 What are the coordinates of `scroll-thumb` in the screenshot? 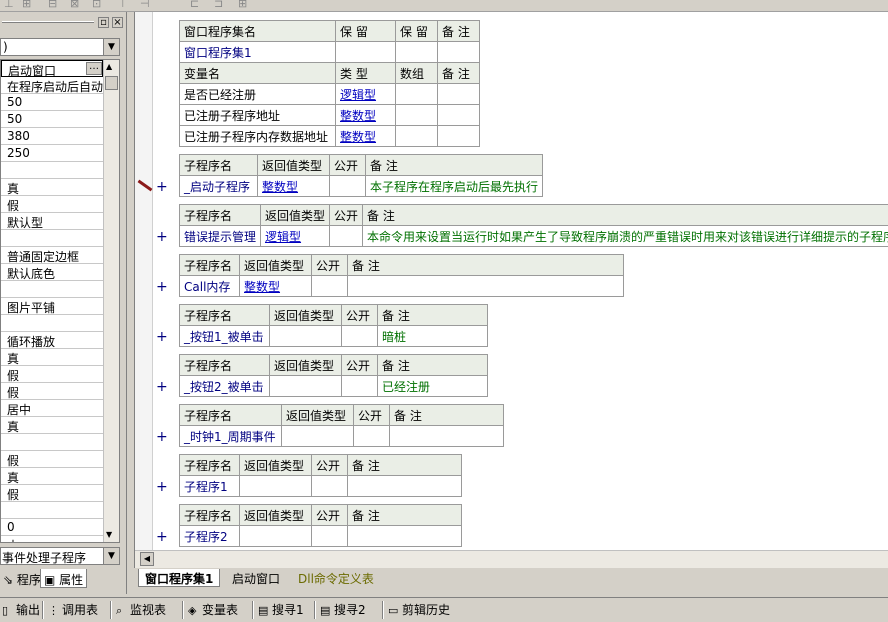 It's located at (111, 83).